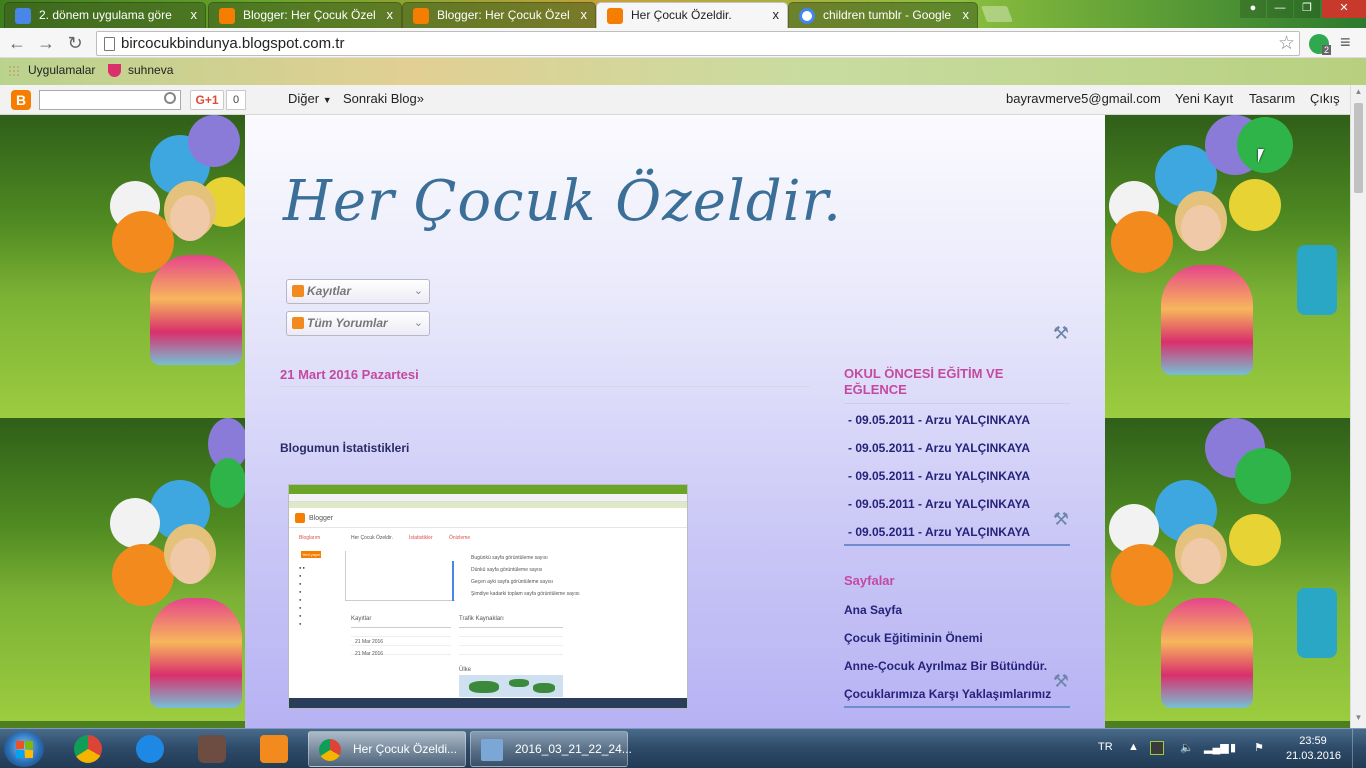 This screenshot has height=768, width=1366. I want to click on screenshot-row-date: 21 Mar 2016, so click(369, 654).